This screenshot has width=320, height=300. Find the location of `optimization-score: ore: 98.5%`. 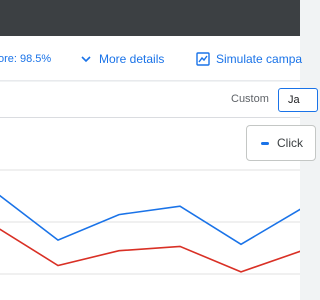

optimization-score: ore: 98.5% is located at coordinates (25, 59).